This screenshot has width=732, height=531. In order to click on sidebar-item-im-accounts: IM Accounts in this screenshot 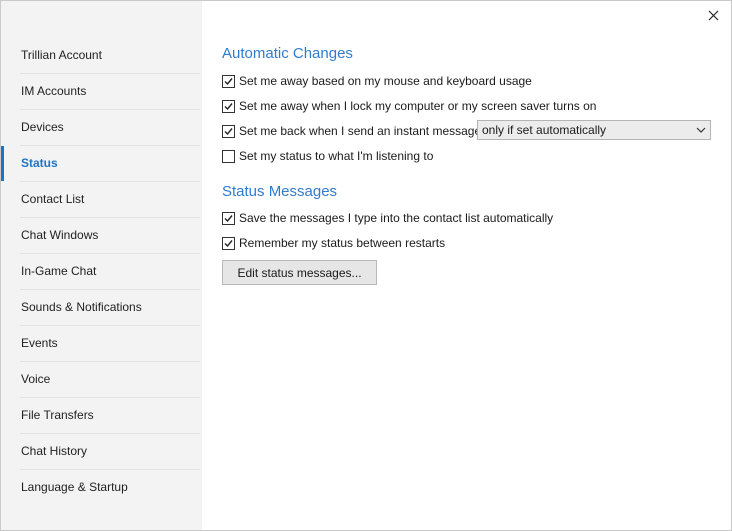, I will do `click(101, 92)`.